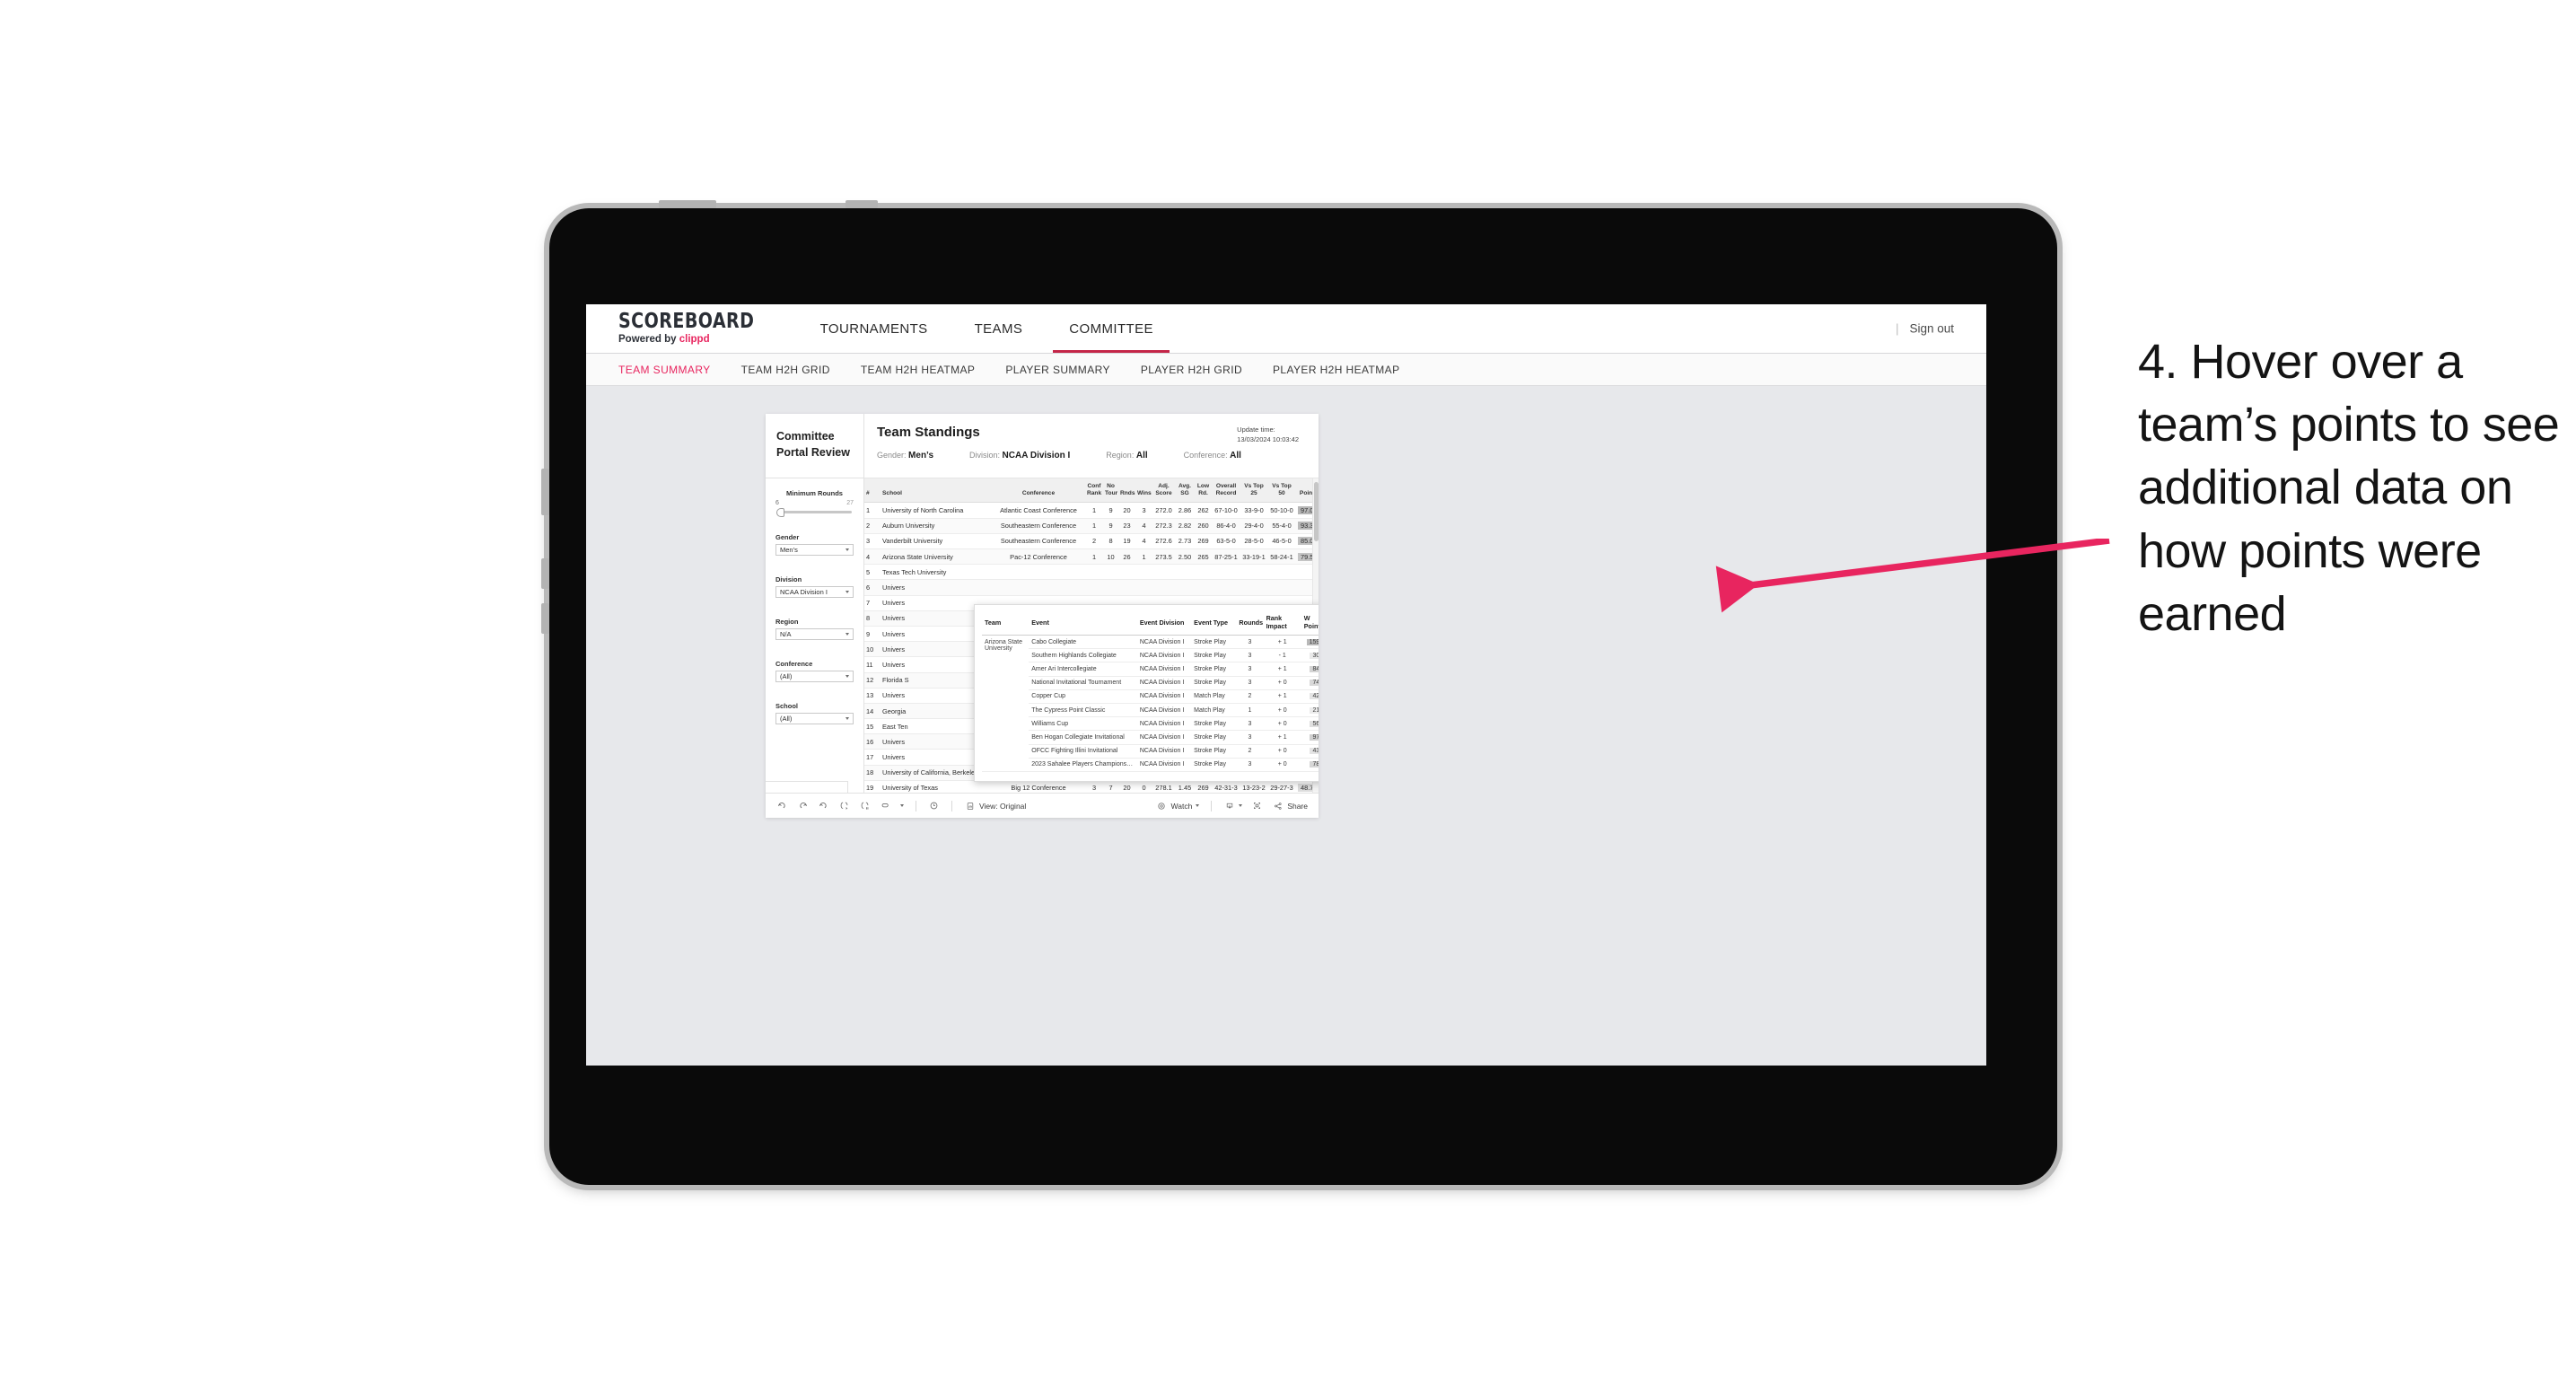  I want to click on tab-team-summary: TEAM SUMMARY, so click(664, 370).